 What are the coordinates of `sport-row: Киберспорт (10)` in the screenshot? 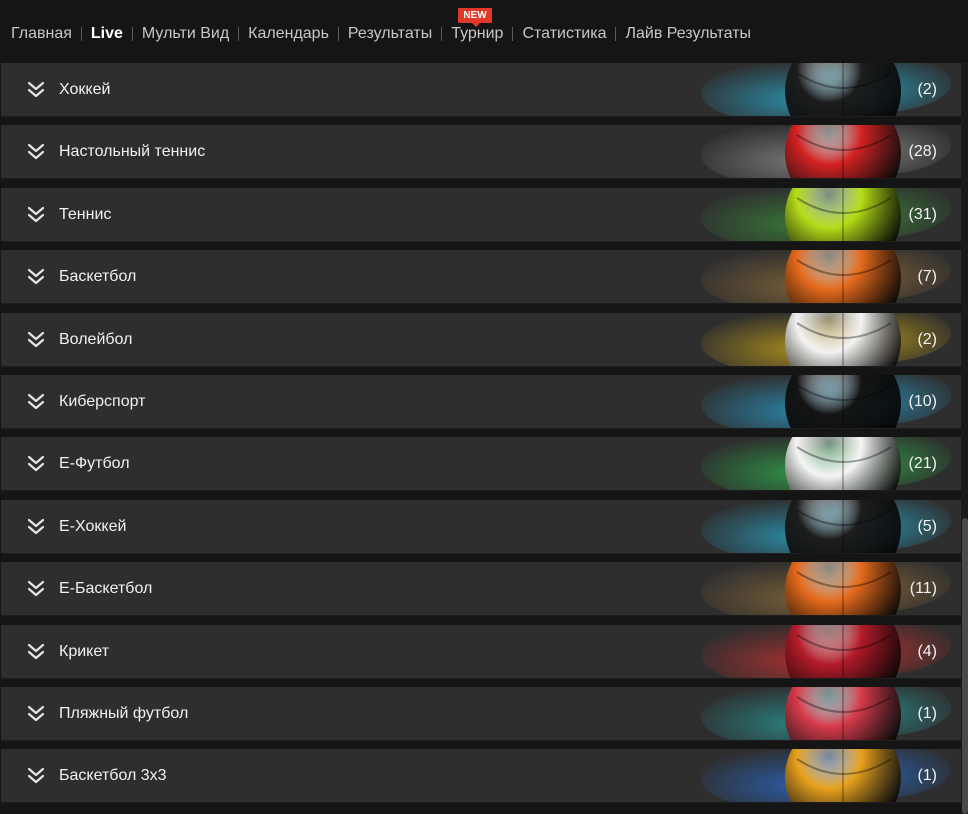 It's located at (481, 402).